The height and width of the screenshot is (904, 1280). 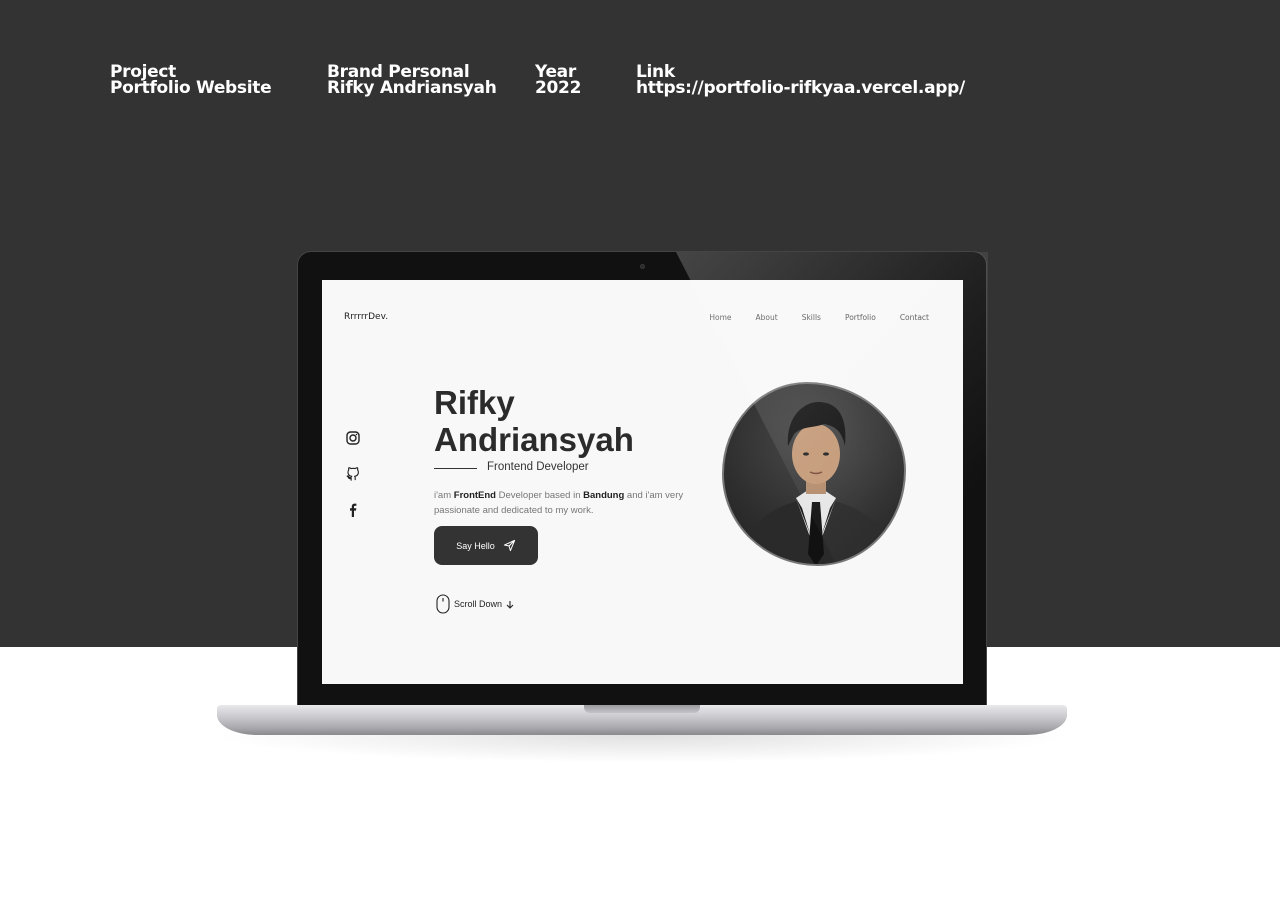 What do you see at coordinates (642, 709) in the screenshot?
I see `laptop-notch` at bounding box center [642, 709].